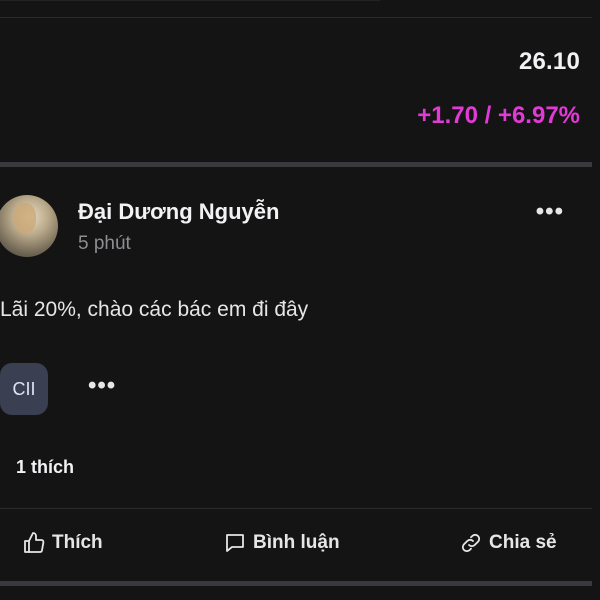 Image resolution: width=600 pixels, height=600 pixels. I want to click on like-button: Thích, so click(62, 543).